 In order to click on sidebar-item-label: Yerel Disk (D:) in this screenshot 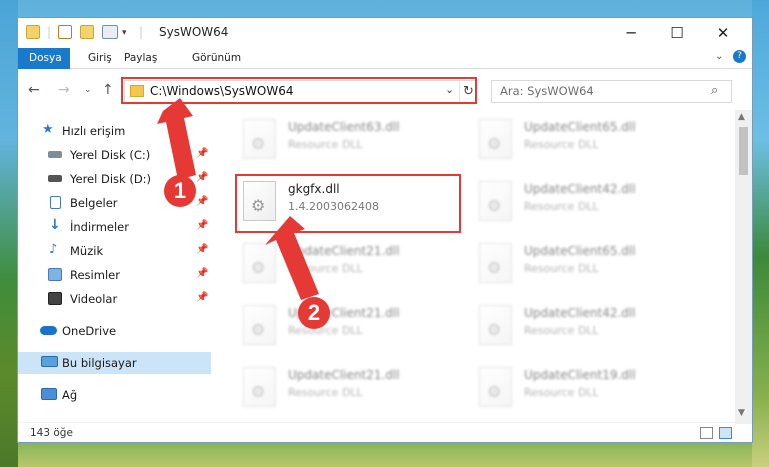, I will do `click(111, 179)`.